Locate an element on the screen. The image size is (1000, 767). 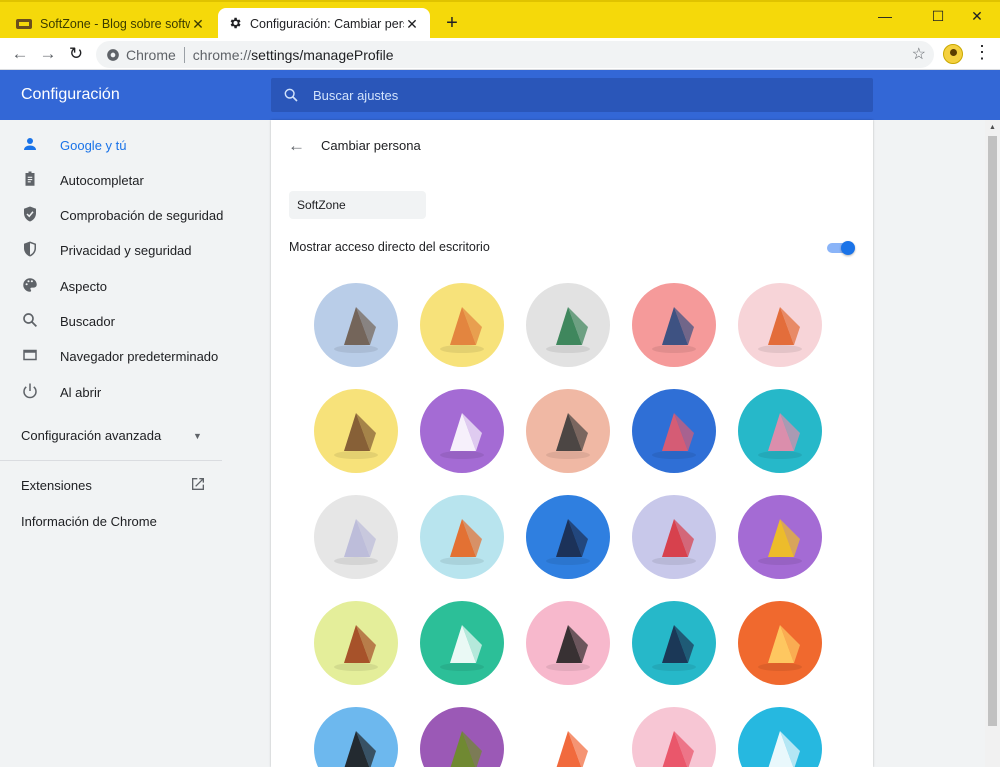
omnibox-separator is located at coordinates (184, 54).